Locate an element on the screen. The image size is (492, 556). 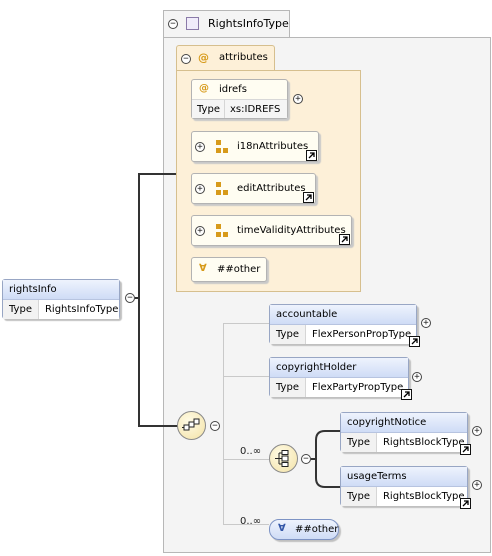
choice-multiplicity: 0..∞ is located at coordinates (251, 451).